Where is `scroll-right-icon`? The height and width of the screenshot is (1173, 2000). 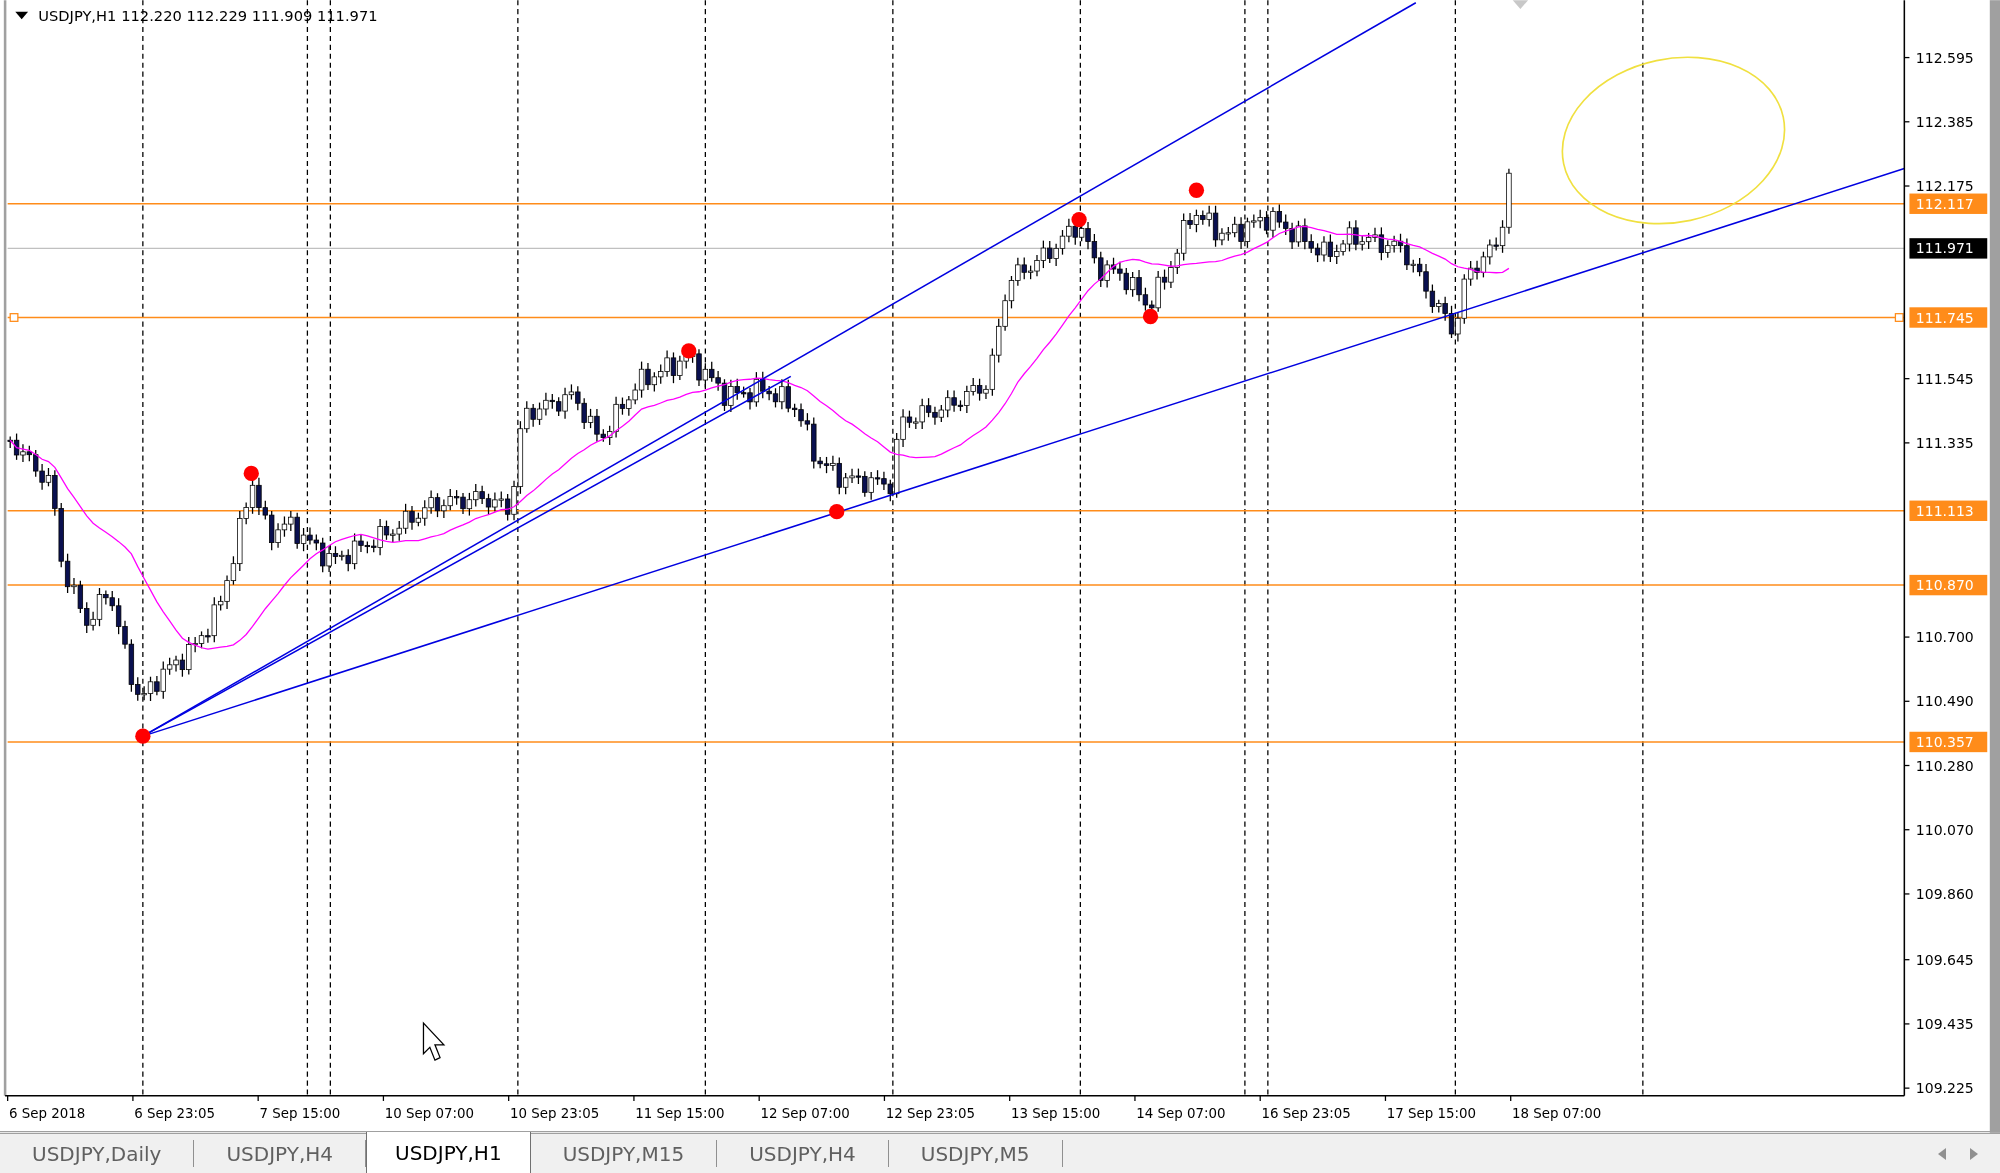
scroll-right-icon is located at coordinates (1974, 1153).